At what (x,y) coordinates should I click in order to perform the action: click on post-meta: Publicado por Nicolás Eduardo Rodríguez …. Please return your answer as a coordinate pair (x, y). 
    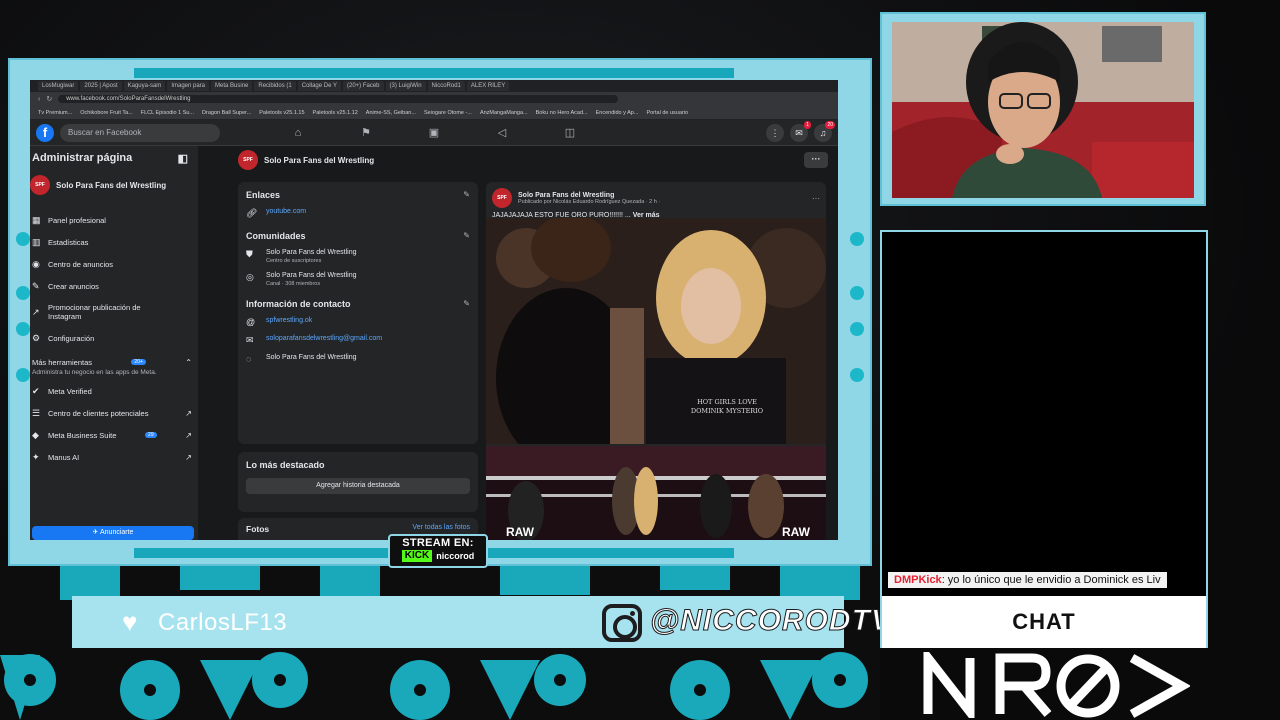
    Looking at the image, I should click on (589, 201).